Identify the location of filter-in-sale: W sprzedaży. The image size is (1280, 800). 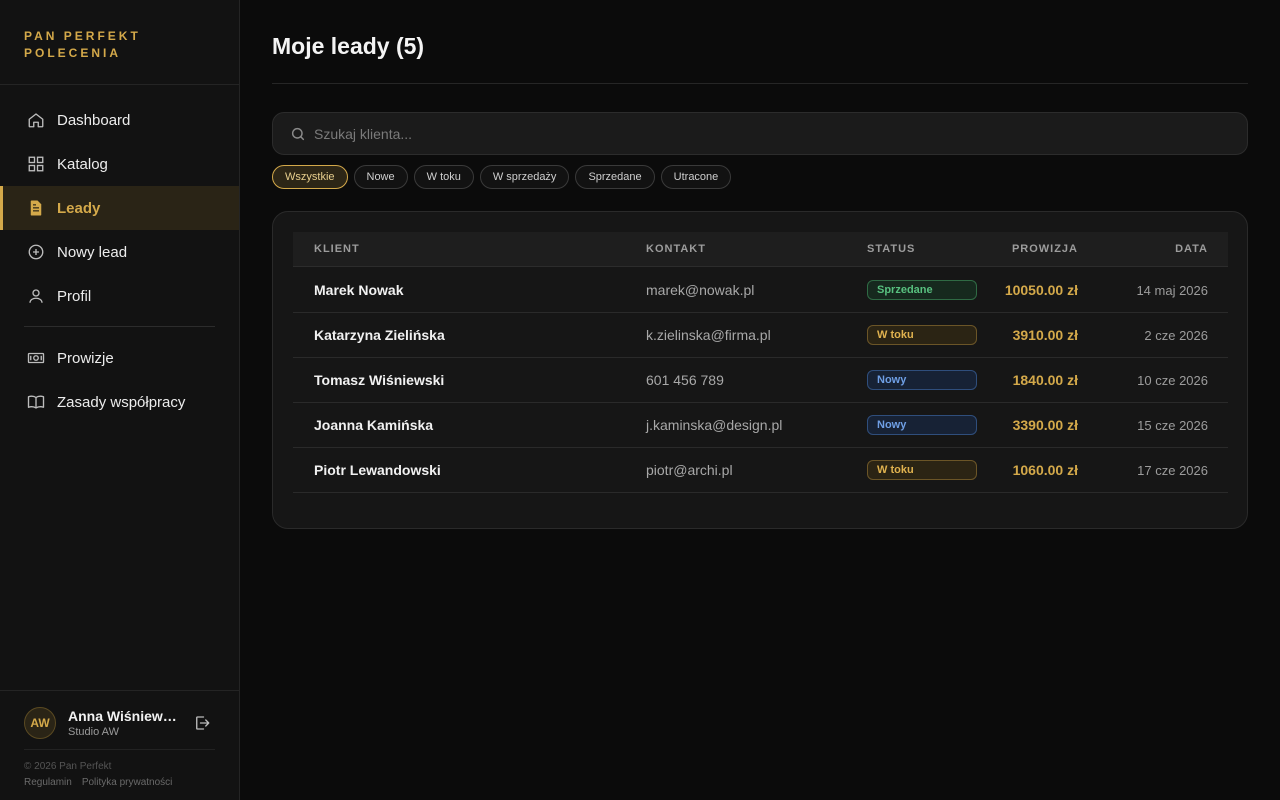
(524, 177).